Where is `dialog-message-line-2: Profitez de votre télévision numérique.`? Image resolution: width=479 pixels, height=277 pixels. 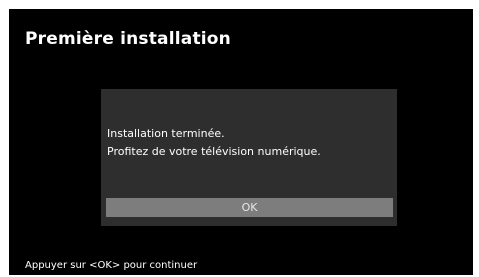 dialog-message-line-2: Profitez de votre télévision numérique. is located at coordinates (214, 151).